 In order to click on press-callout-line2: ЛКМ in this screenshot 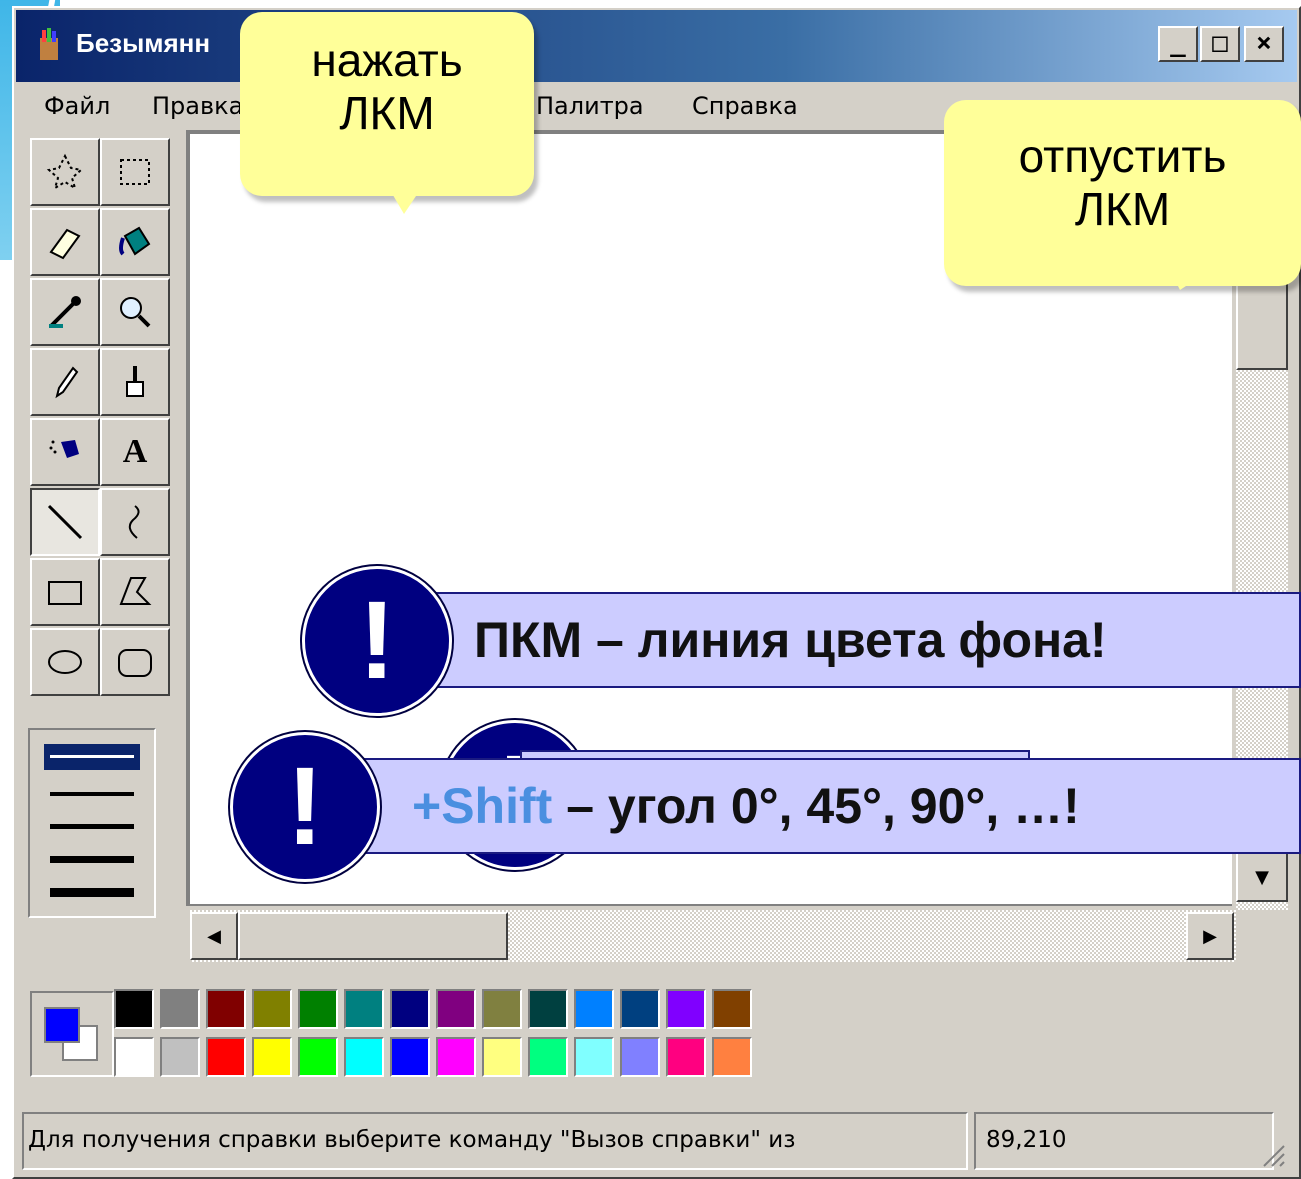, I will do `click(387, 112)`.